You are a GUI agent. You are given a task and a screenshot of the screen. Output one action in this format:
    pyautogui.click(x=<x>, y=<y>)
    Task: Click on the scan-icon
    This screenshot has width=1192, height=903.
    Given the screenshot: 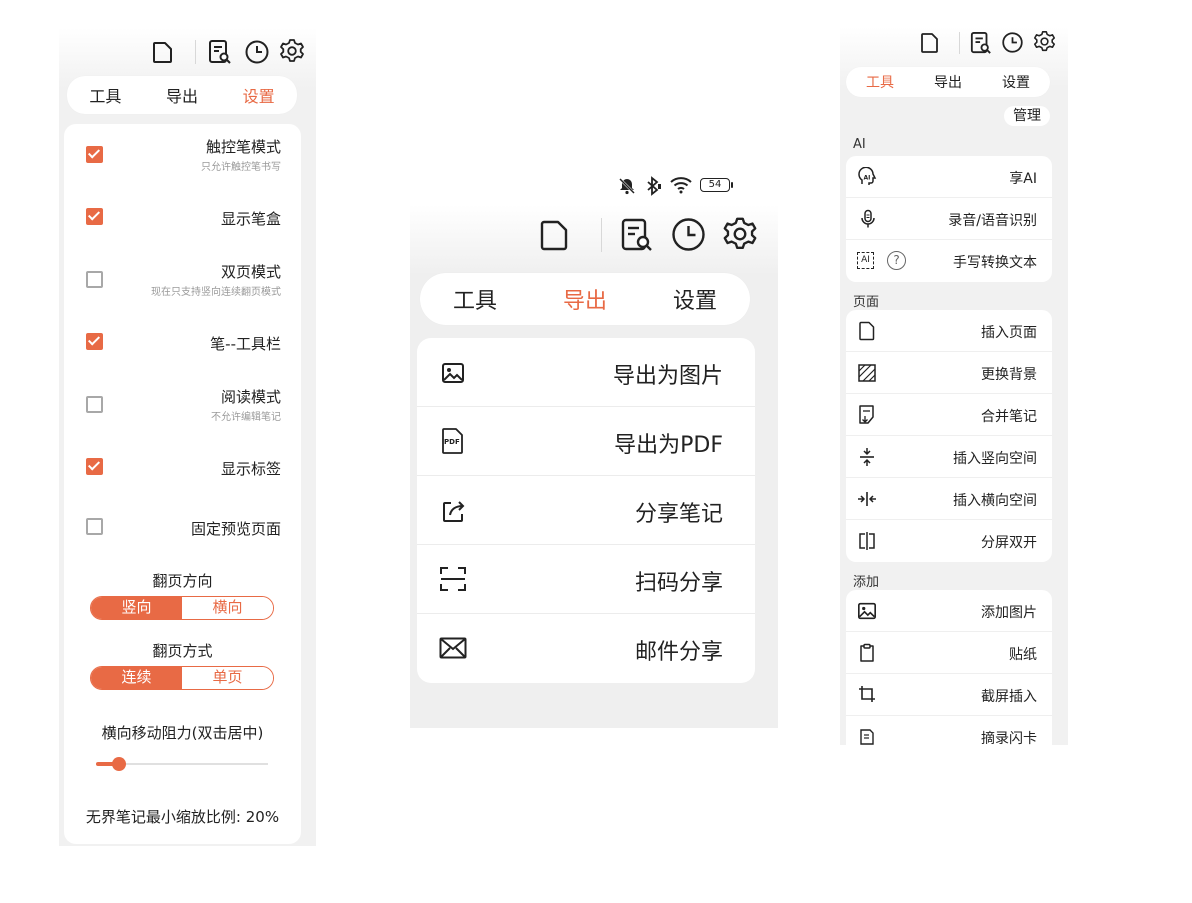 What is the action you would take?
    pyautogui.click(x=453, y=579)
    